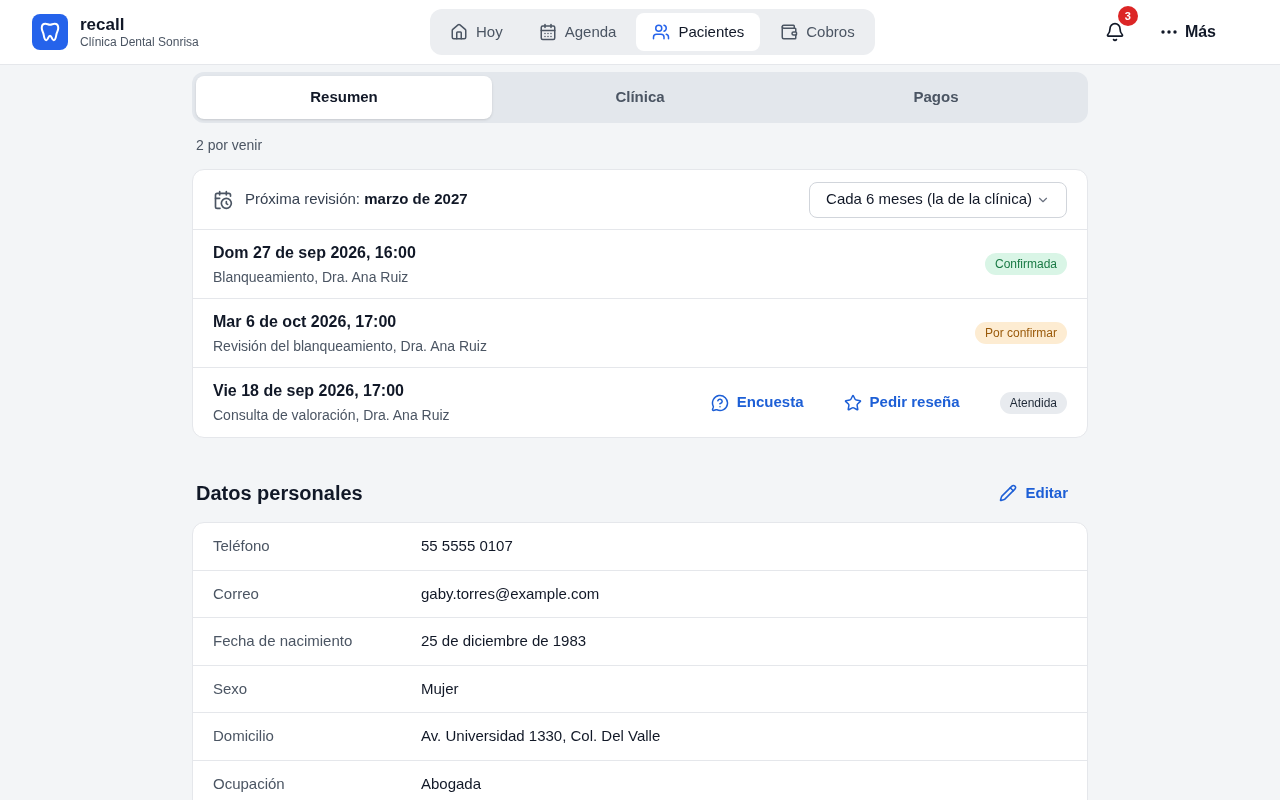 The height and width of the screenshot is (800, 1280). Describe the element at coordinates (938, 199) in the screenshot. I see `interval-select: Cada 6 meses (la de la clínica)` at that location.